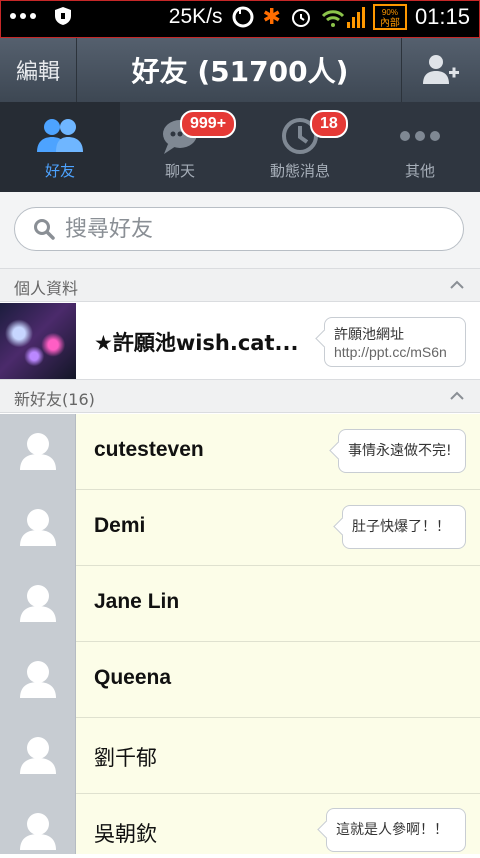 The height and width of the screenshot is (858, 480). I want to click on tab-bar: 好友 999+ 聊天 18 動態消息 其他, so click(240, 147).